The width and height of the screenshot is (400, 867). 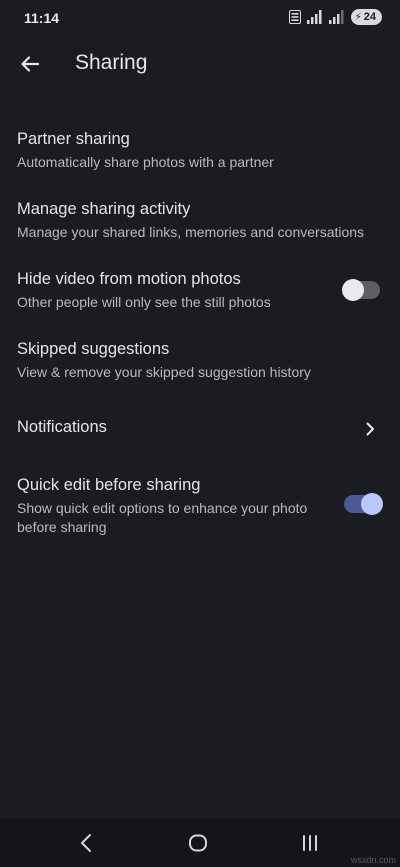 What do you see at coordinates (373, 860) in the screenshot?
I see `watermark: wsxdn.com` at bounding box center [373, 860].